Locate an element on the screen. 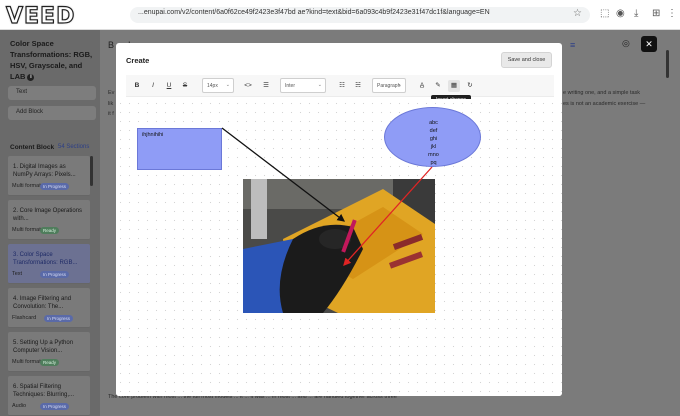  bg-text-line: Ev is located at coordinates (111, 93).